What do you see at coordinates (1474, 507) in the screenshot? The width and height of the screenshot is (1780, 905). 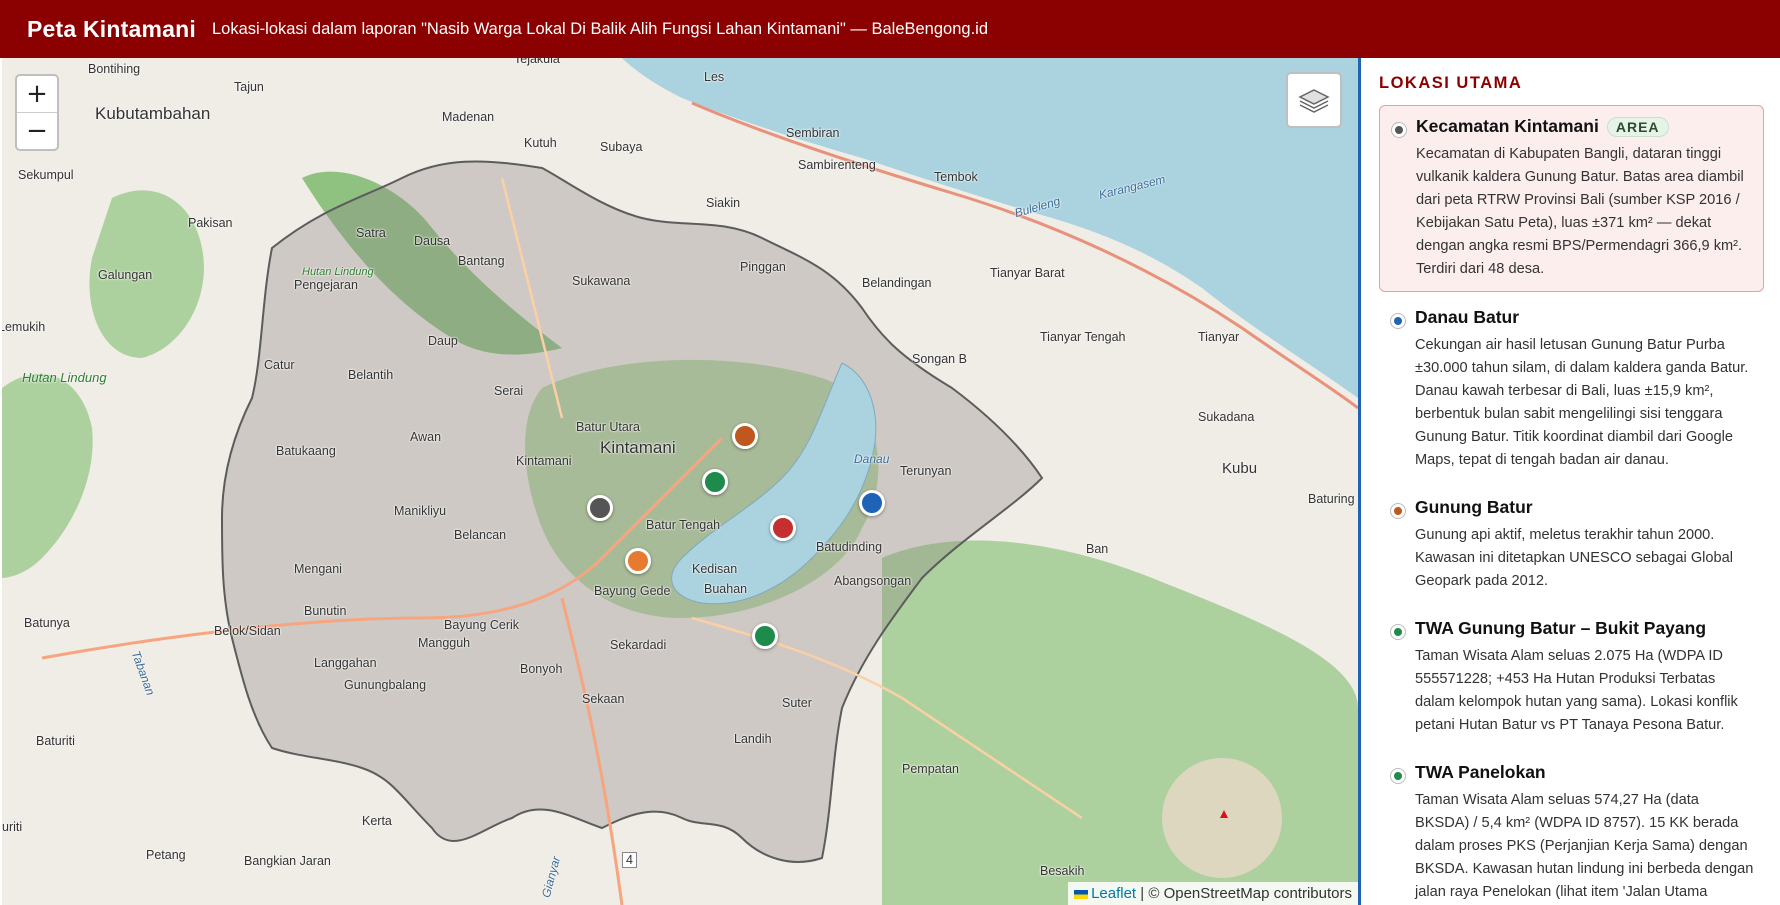 I see `location-title: Gunung Batur` at bounding box center [1474, 507].